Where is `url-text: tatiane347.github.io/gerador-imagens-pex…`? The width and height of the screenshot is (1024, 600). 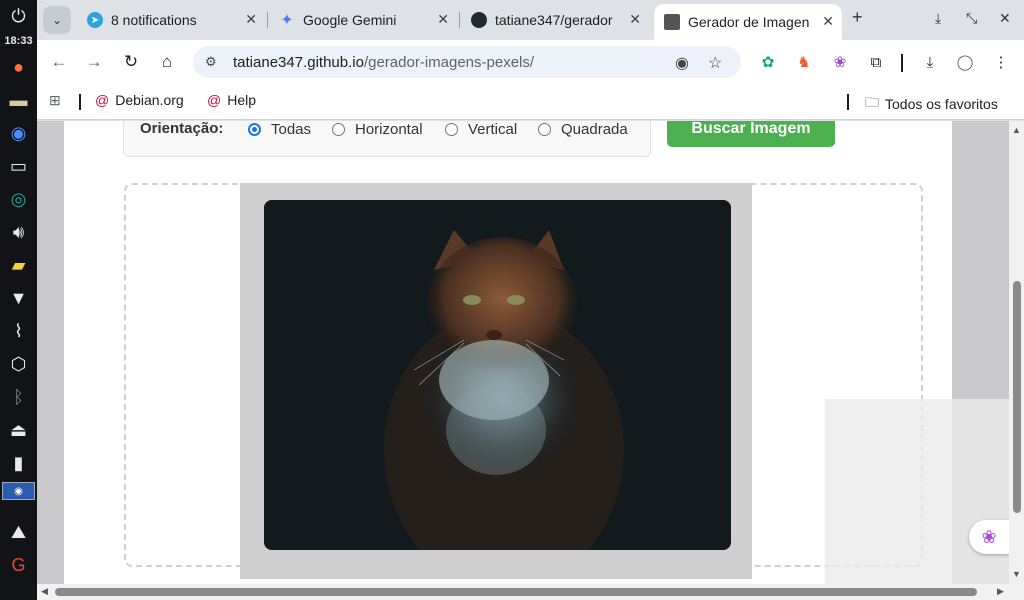 url-text: tatiane347.github.io/gerador-imagens-pex… is located at coordinates (383, 62).